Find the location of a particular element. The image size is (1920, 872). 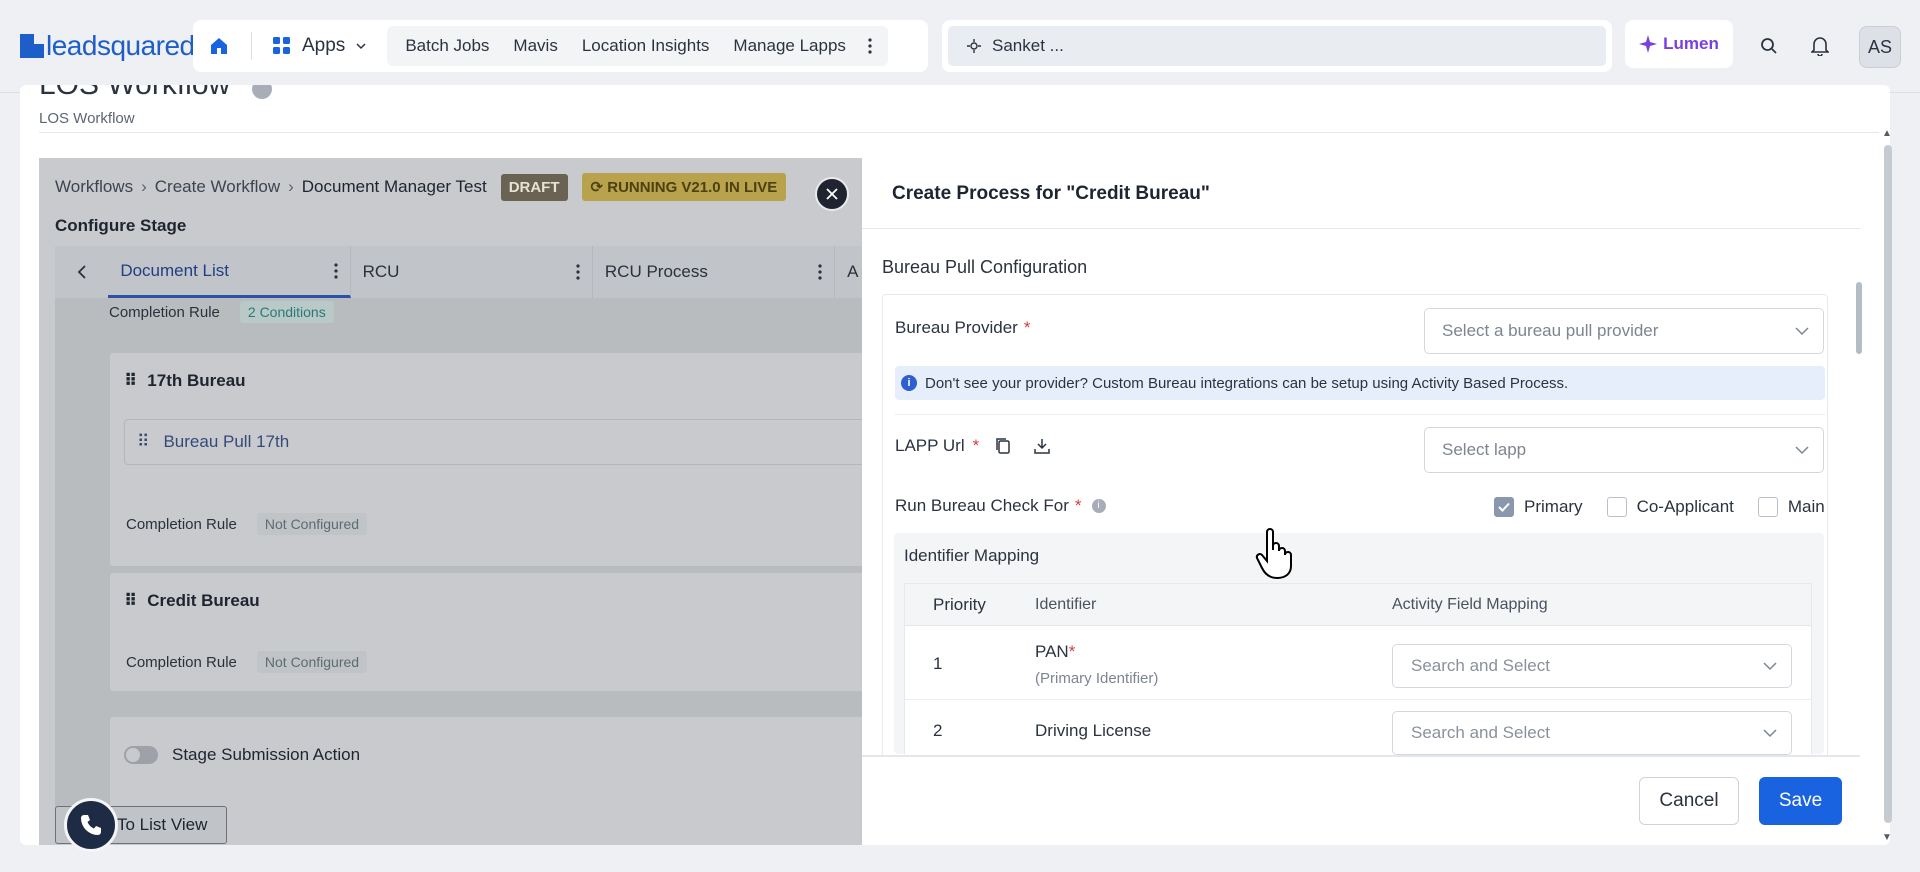

check-main: Main is located at coordinates (1791, 507).